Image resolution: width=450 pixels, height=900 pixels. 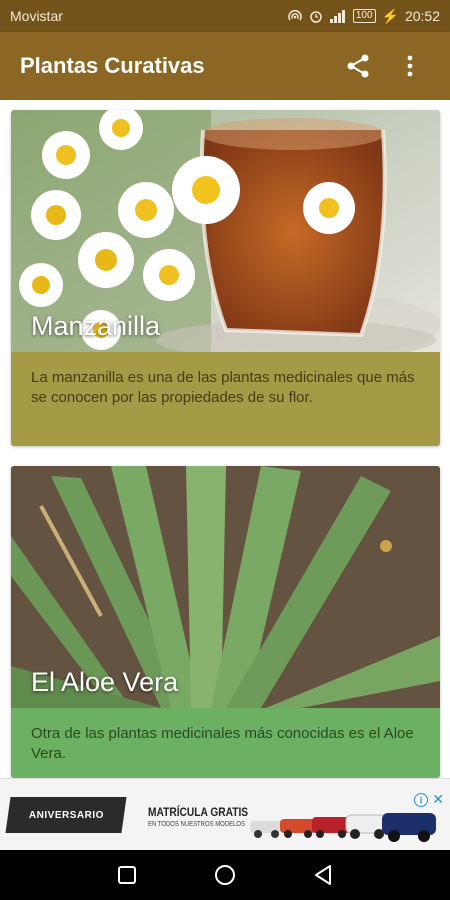 I want to click on share-icon, so click(x=358, y=66).